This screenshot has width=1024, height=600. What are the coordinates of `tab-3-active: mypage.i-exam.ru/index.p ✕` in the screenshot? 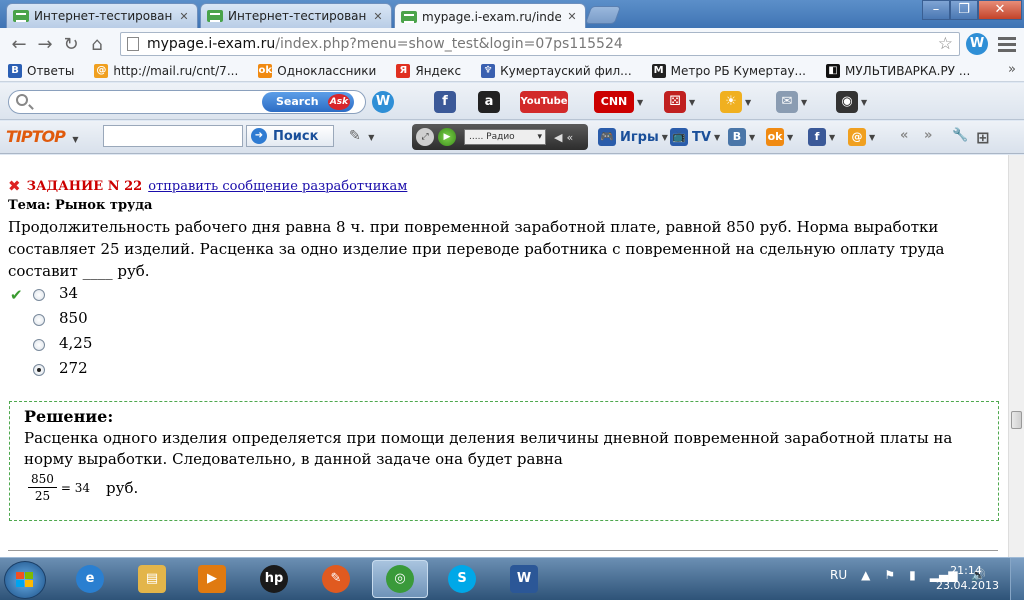 It's located at (490, 16).